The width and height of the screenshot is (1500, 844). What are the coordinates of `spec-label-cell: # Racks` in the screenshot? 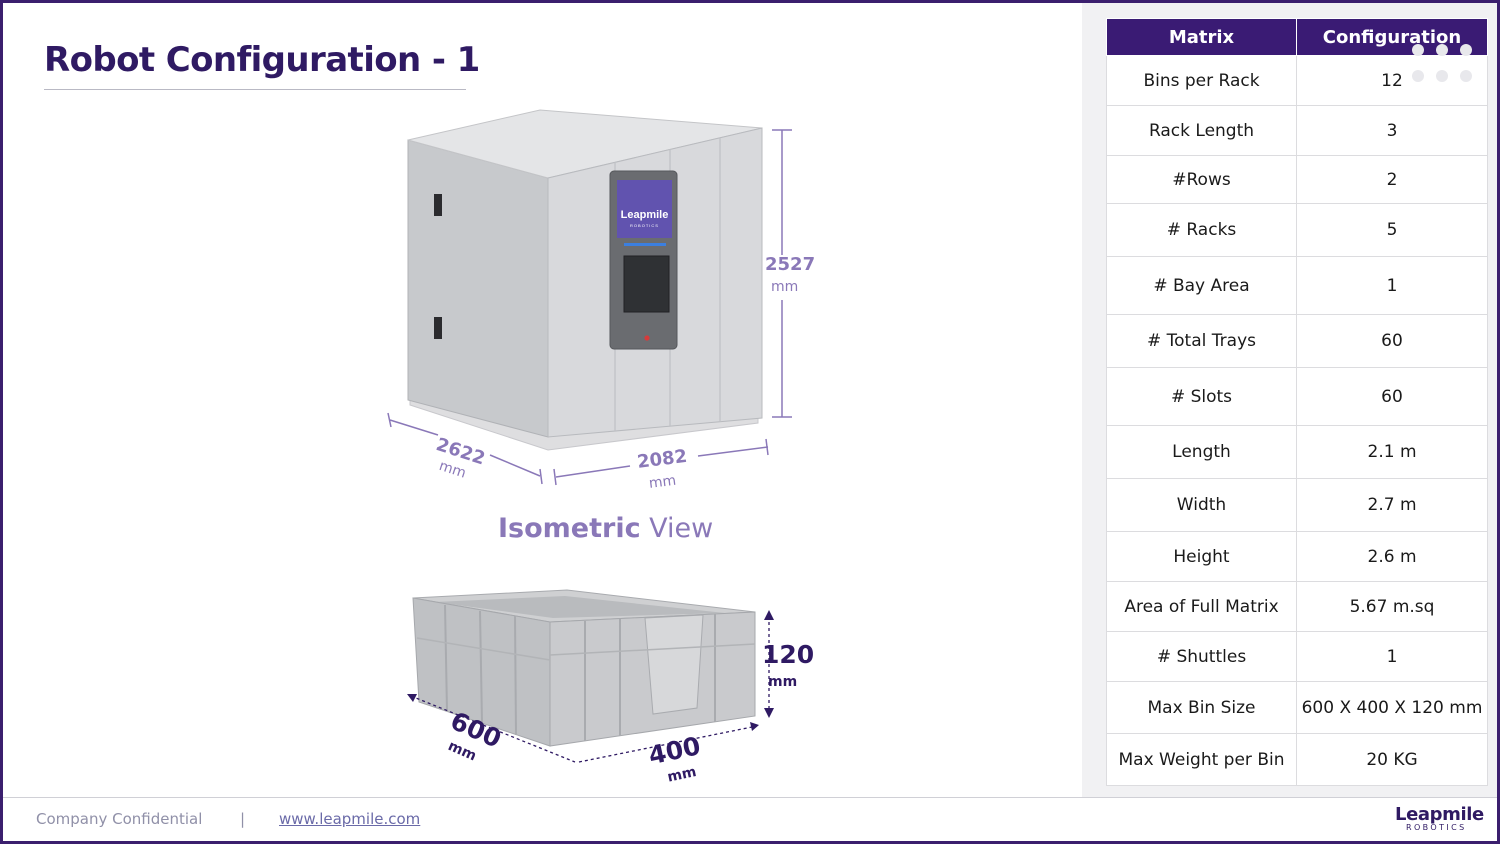 It's located at (1201, 230).